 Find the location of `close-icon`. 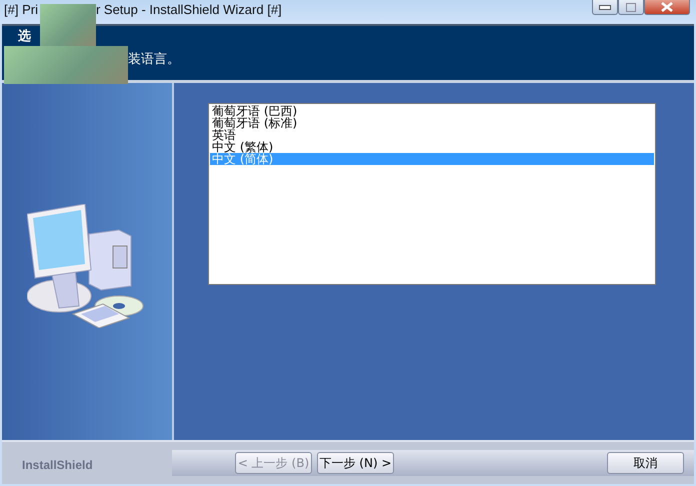

close-icon is located at coordinates (667, 7).